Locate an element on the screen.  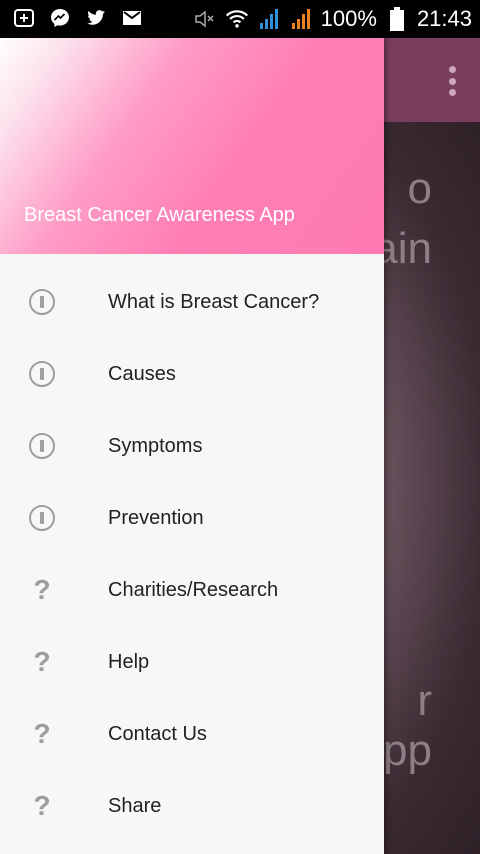
menu-item-what-is-breast-cancer: What is Breast Cancer? is located at coordinates (192, 302).